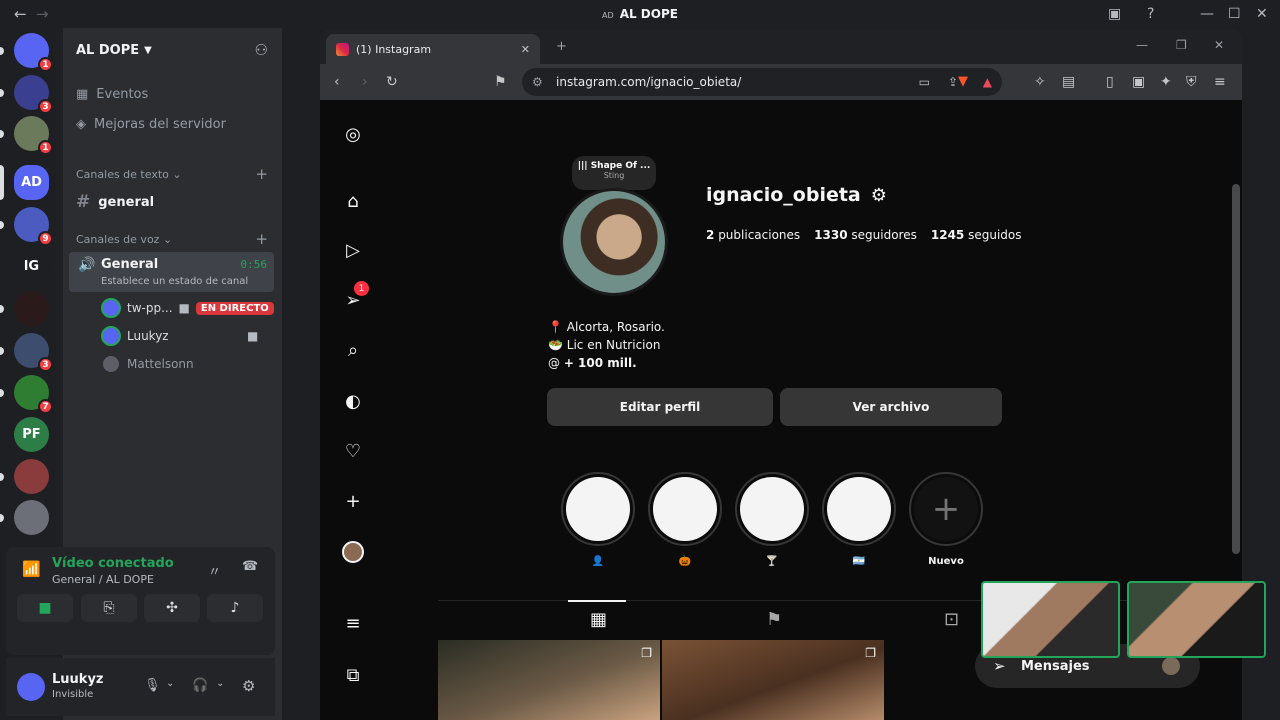  What do you see at coordinates (187, 308) in the screenshot?
I see `voice-user-1: tw-pp... ■ EN DIRECTO` at bounding box center [187, 308].